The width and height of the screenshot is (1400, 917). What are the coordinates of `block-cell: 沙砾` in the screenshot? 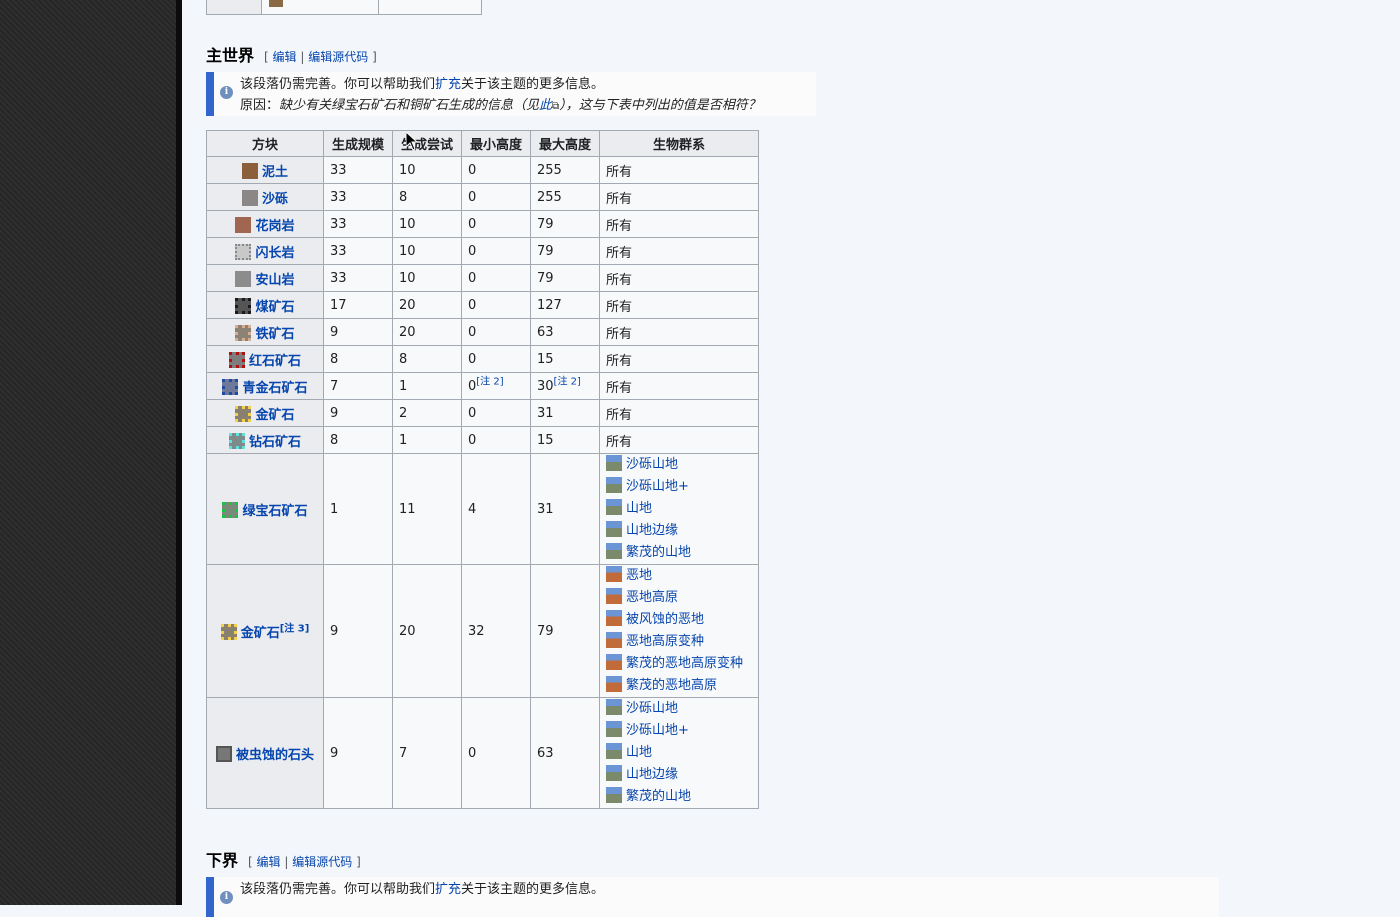 It's located at (265, 197).